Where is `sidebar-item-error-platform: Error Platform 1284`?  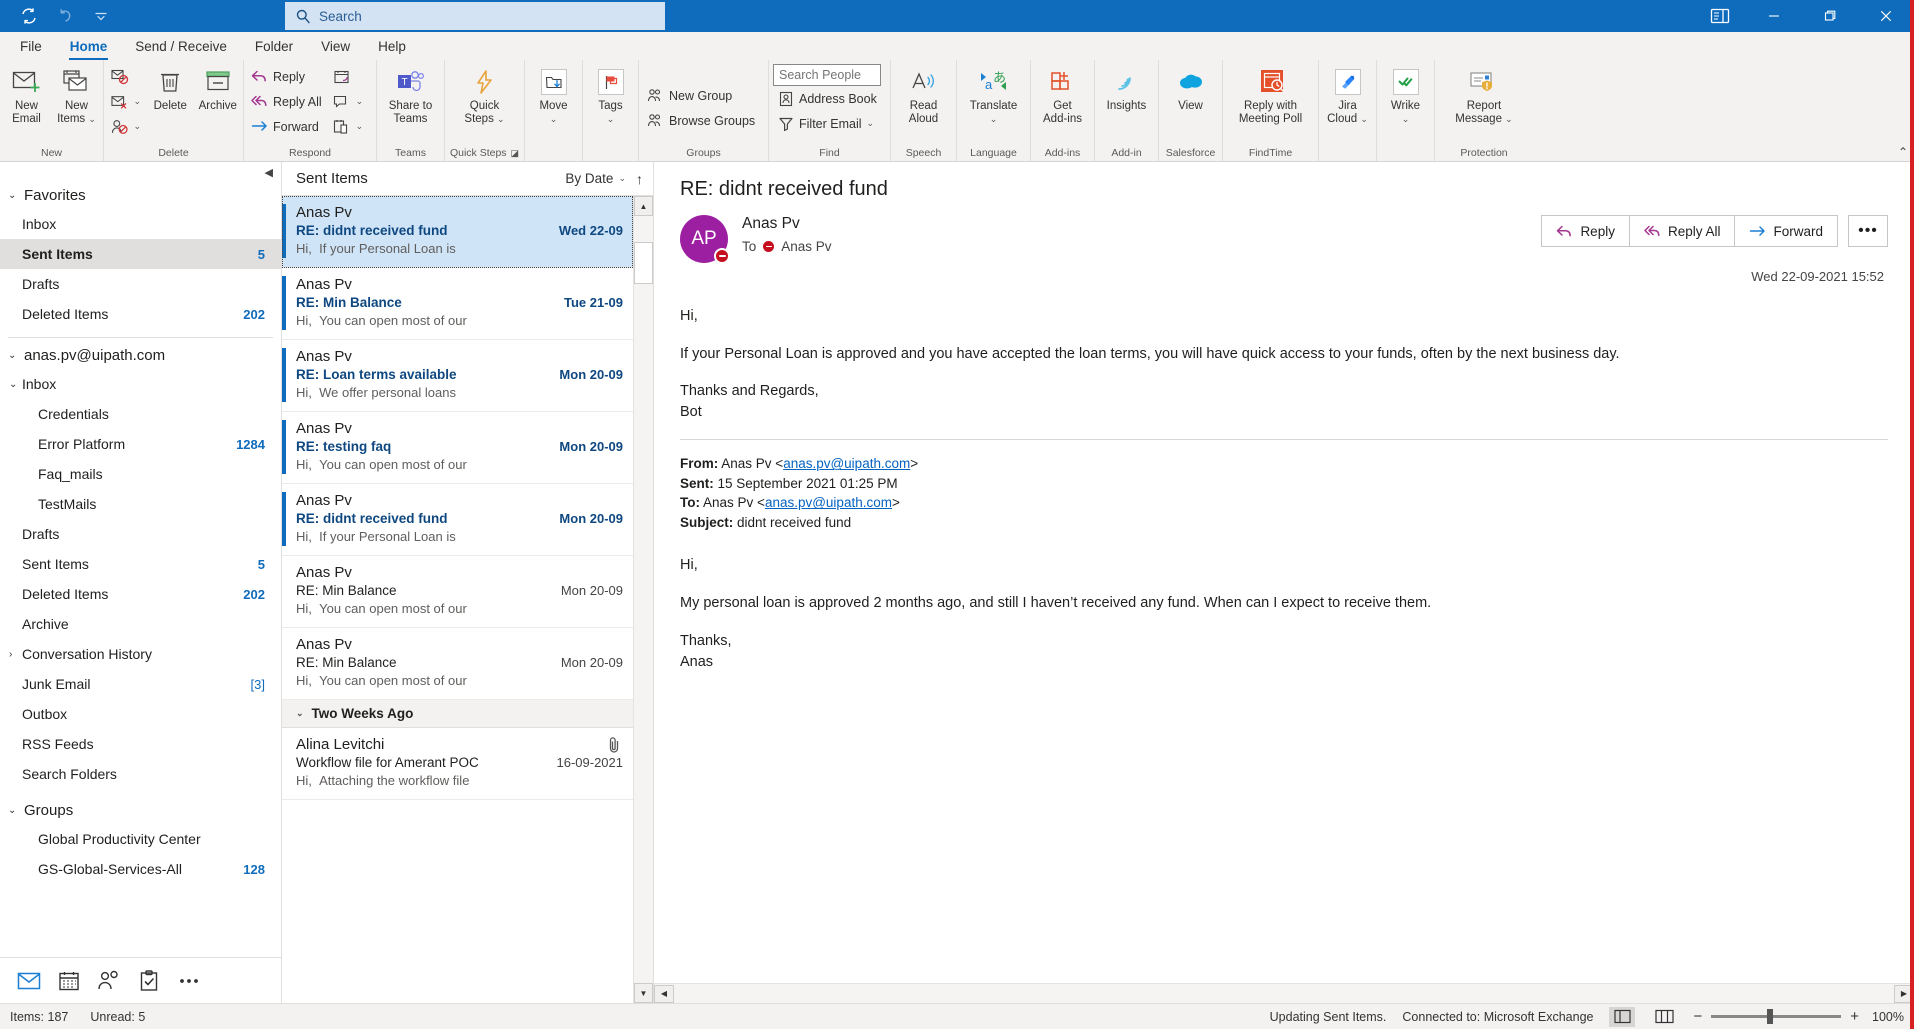 sidebar-item-error-platform: Error Platform 1284 is located at coordinates (140, 444).